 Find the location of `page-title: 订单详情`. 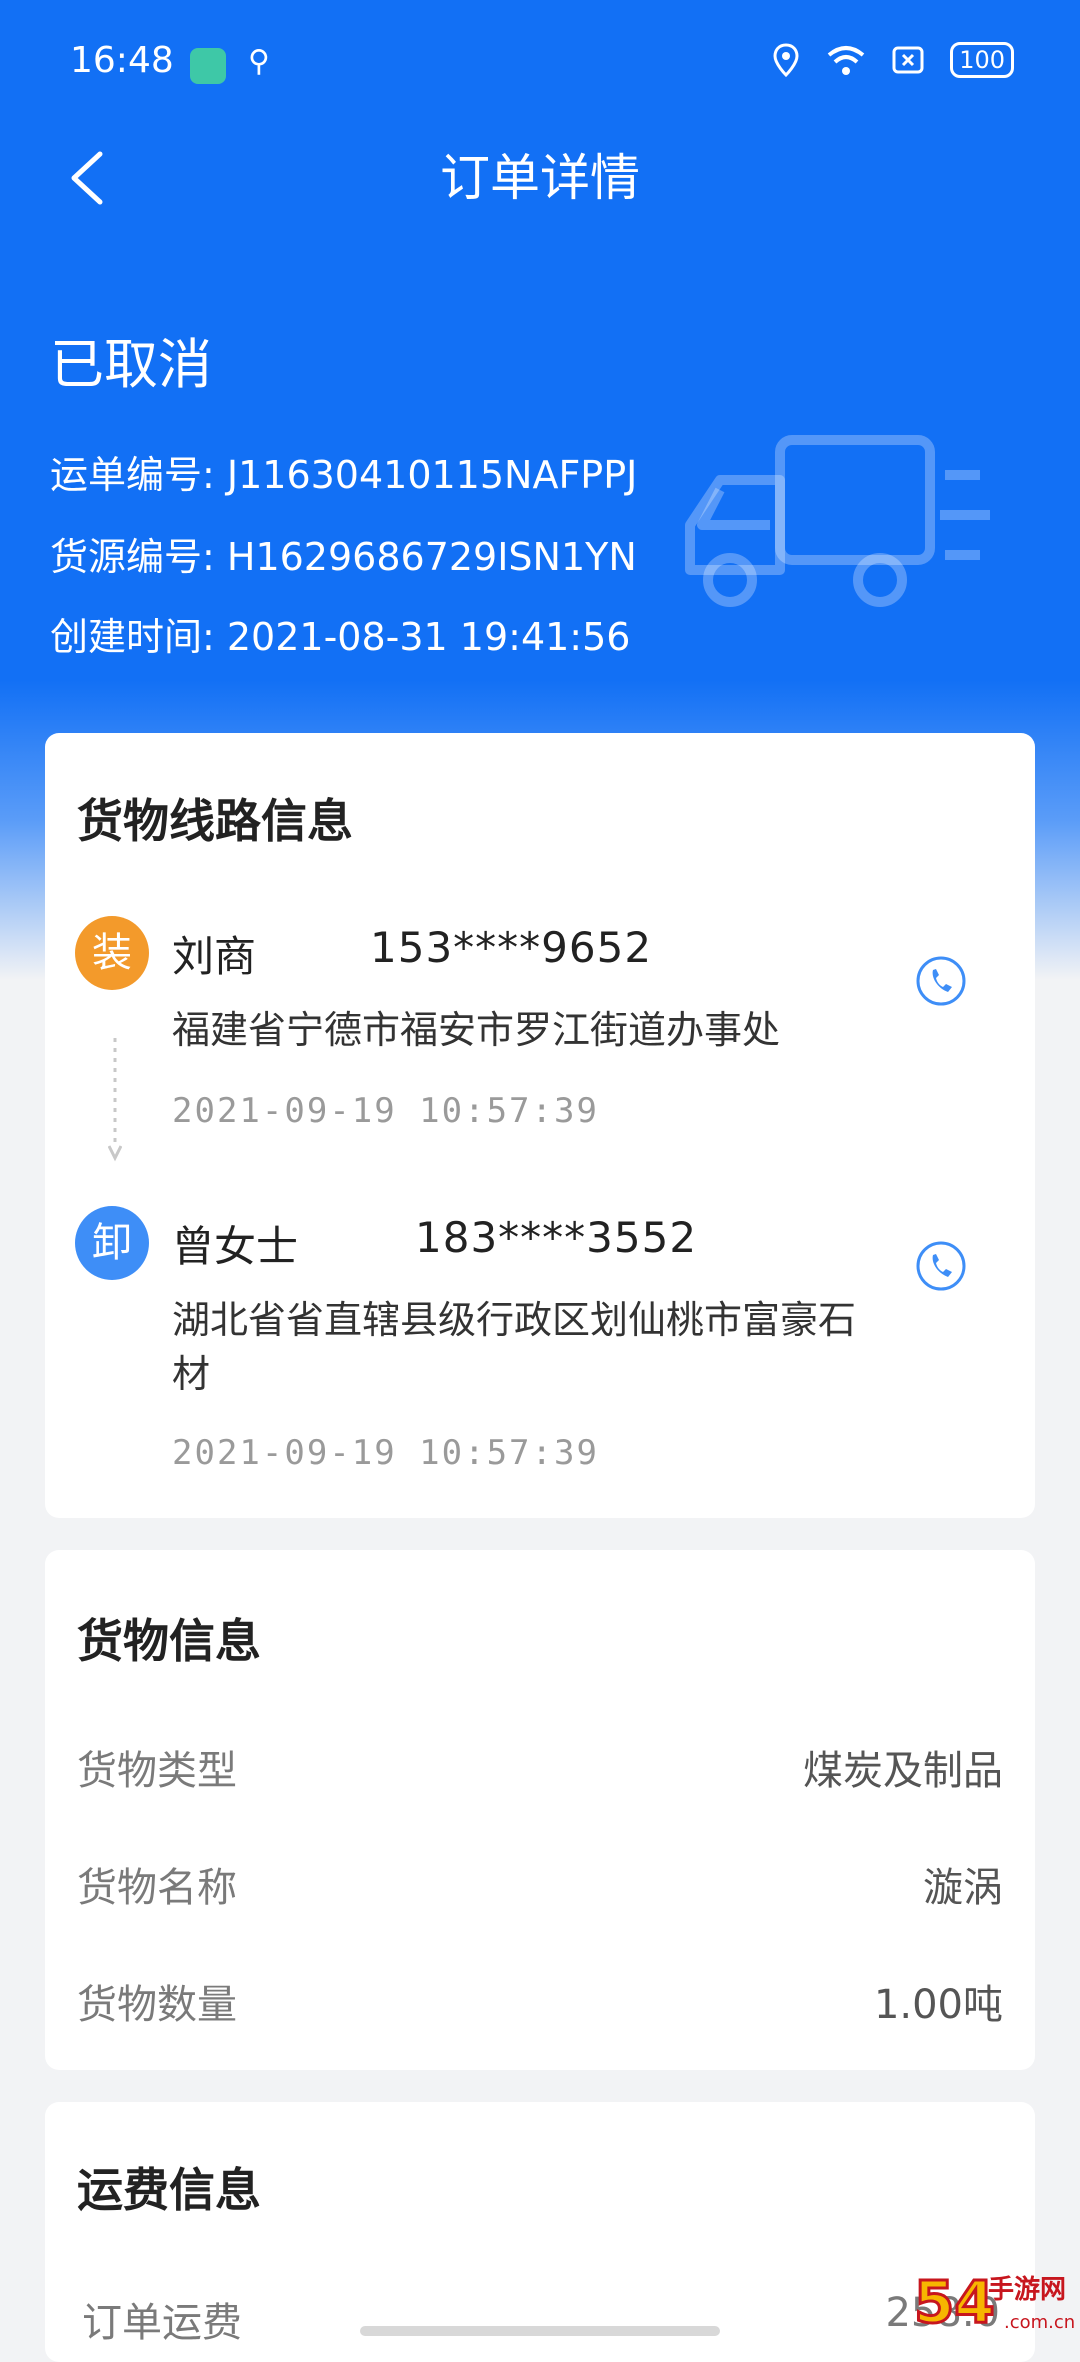

page-title: 订单详情 is located at coordinates (540, 178).